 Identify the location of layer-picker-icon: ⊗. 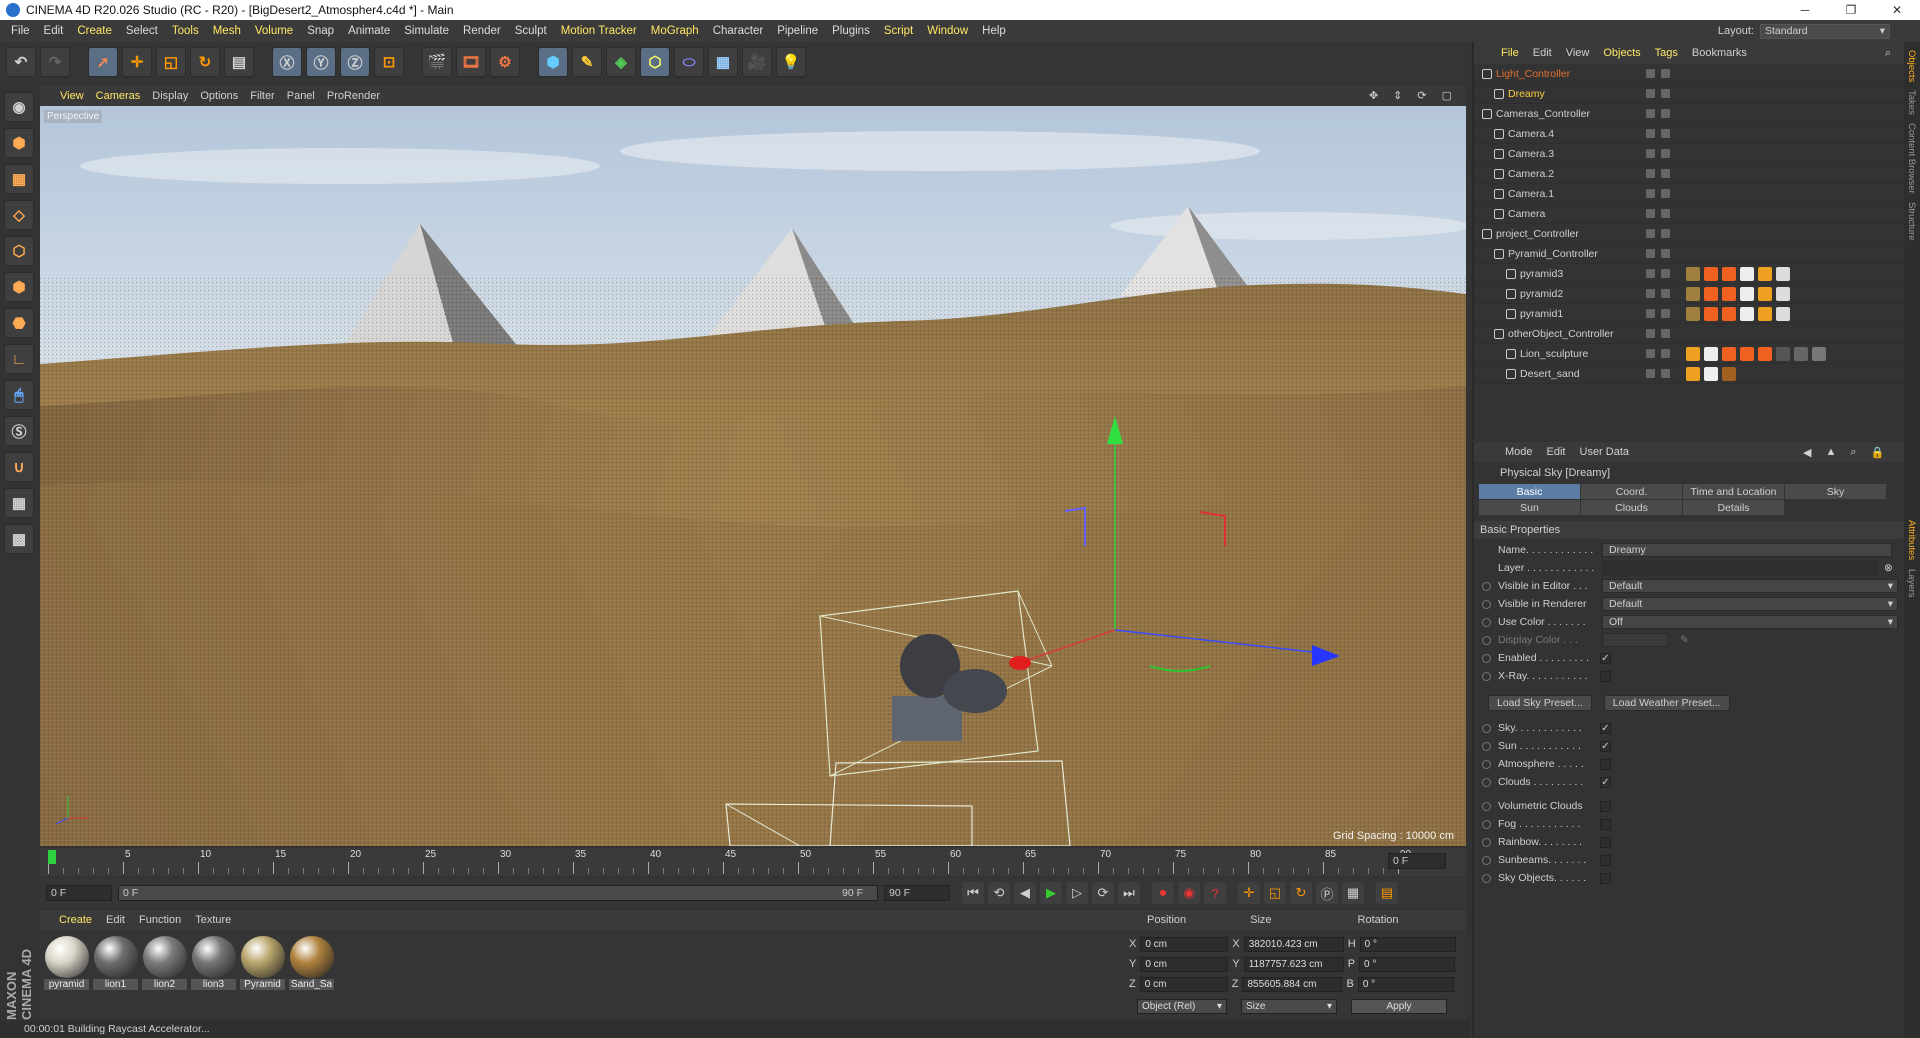
(1888, 568).